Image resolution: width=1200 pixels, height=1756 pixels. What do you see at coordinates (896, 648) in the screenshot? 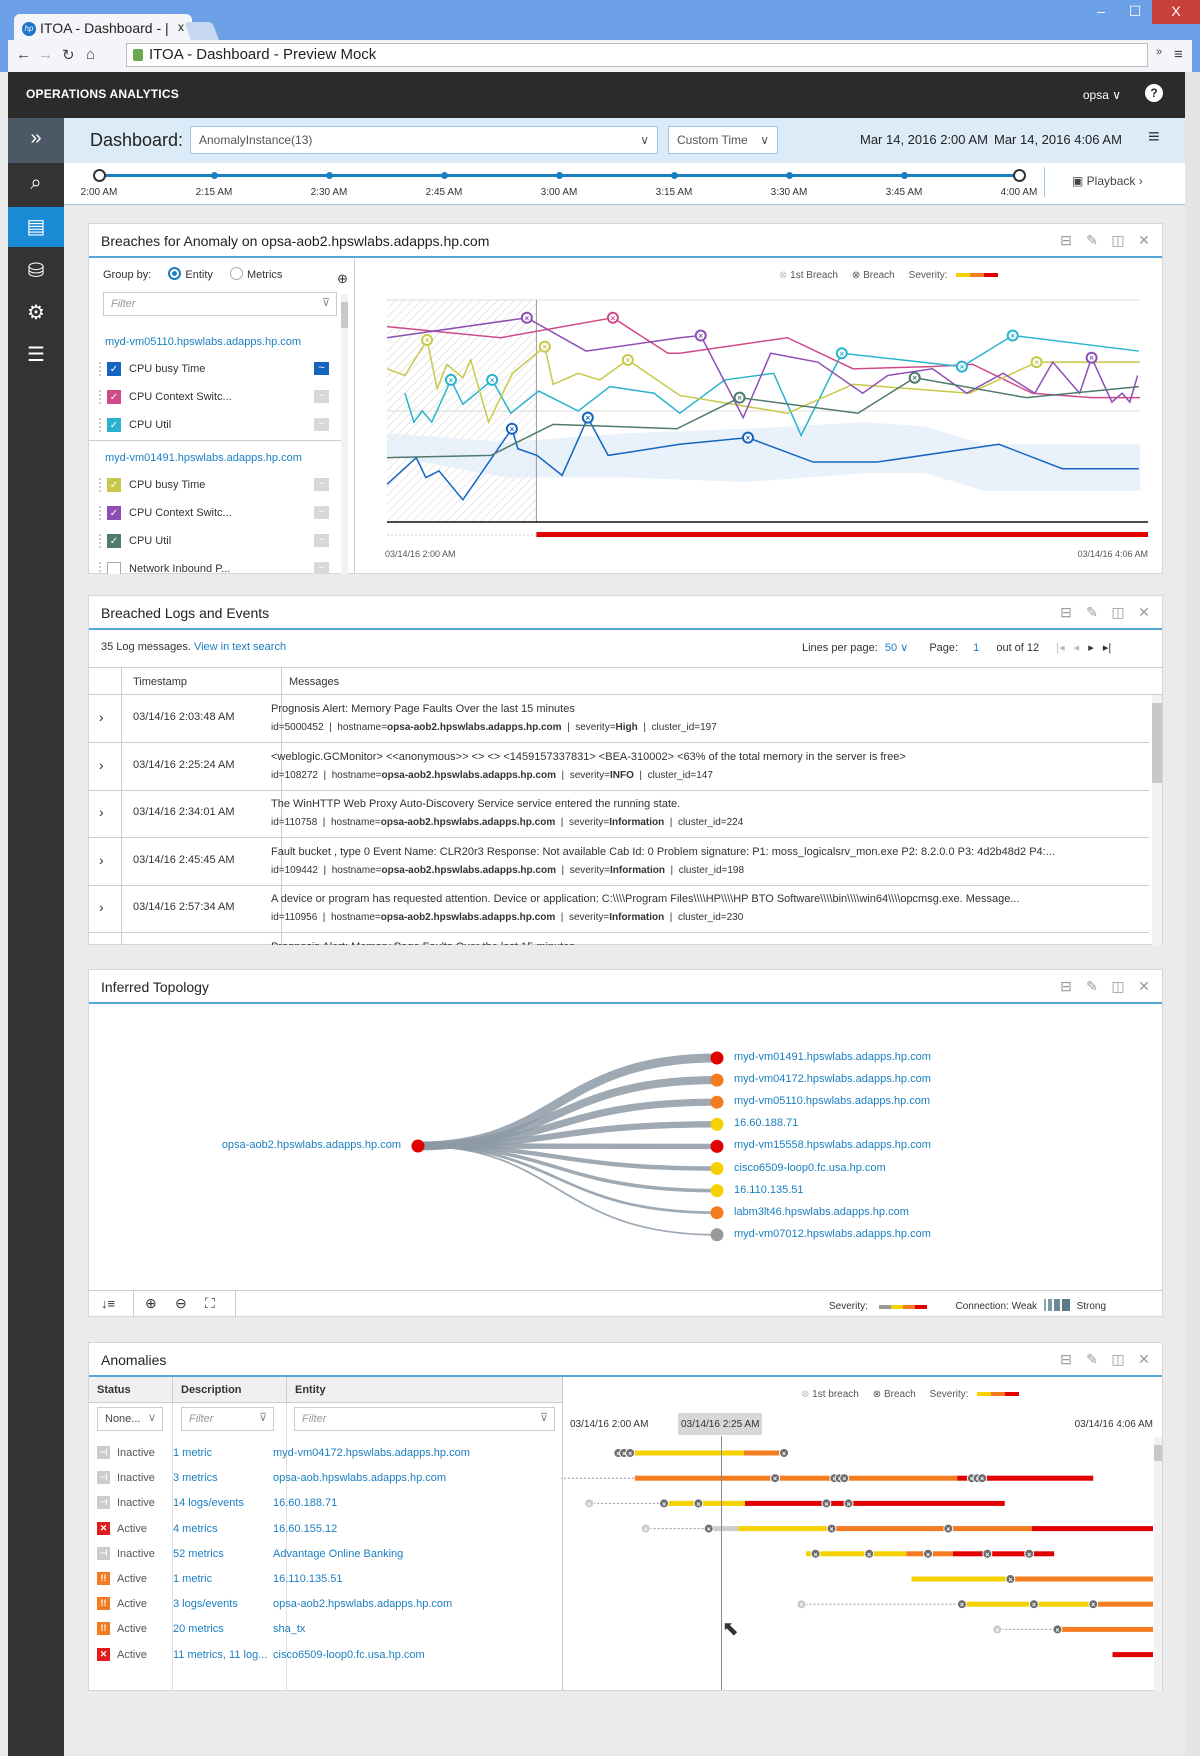
I see `lines-per-page-select: 50 ∨` at bounding box center [896, 648].